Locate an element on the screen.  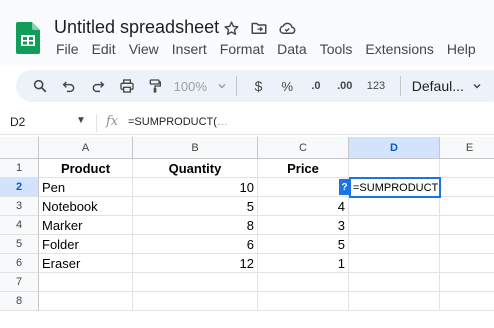
move-to-folder-icon is located at coordinates (259, 28).